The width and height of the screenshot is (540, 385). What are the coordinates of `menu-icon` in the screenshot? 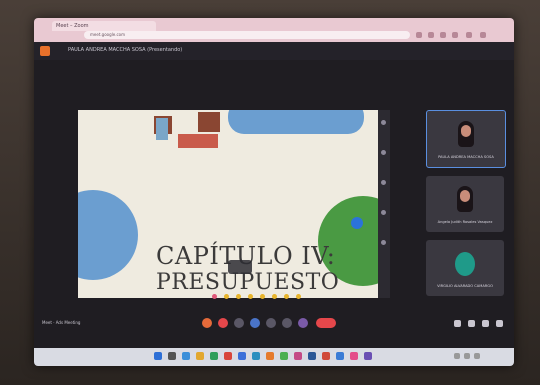 It's located at (483, 35).